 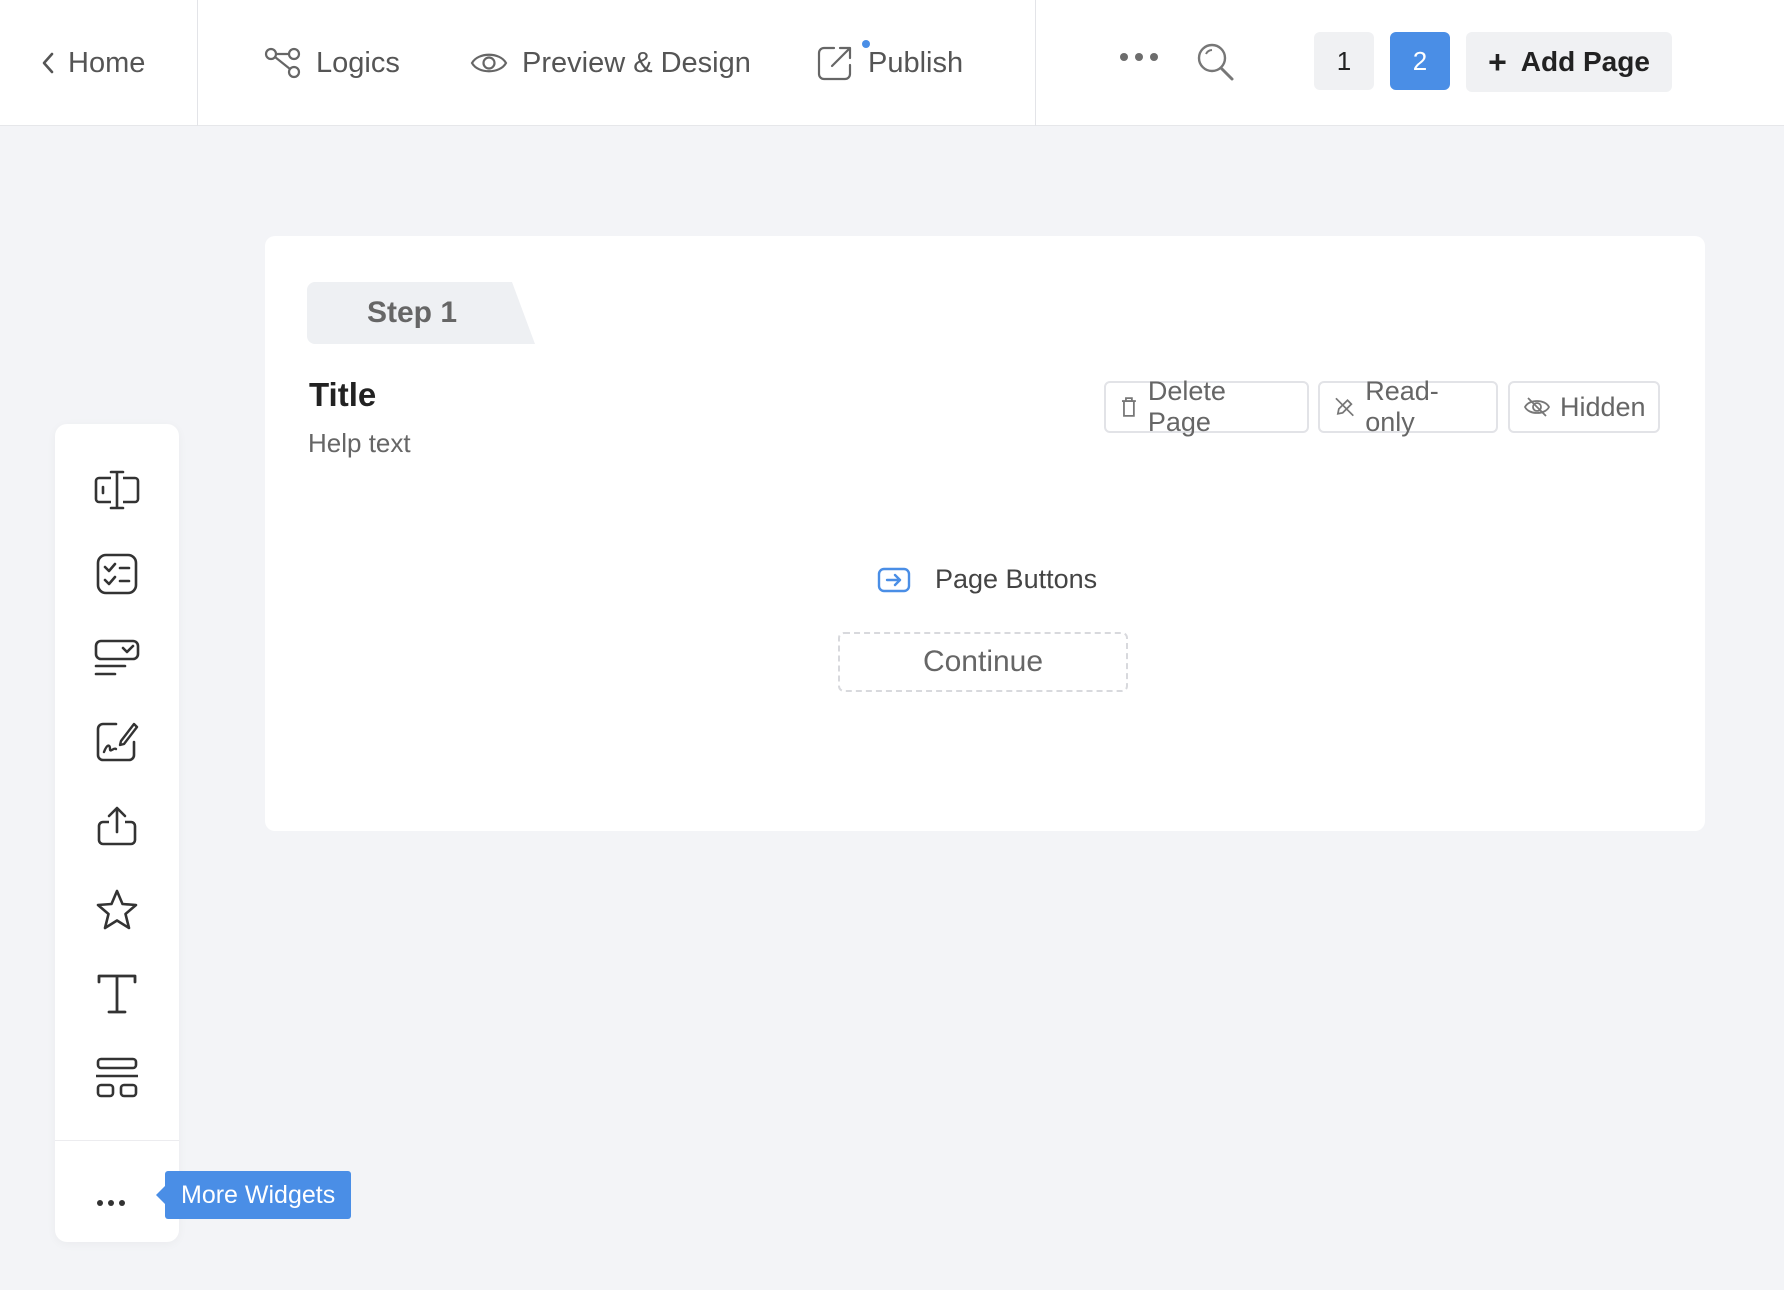 I want to click on upload-widget, so click(x=117, y=826).